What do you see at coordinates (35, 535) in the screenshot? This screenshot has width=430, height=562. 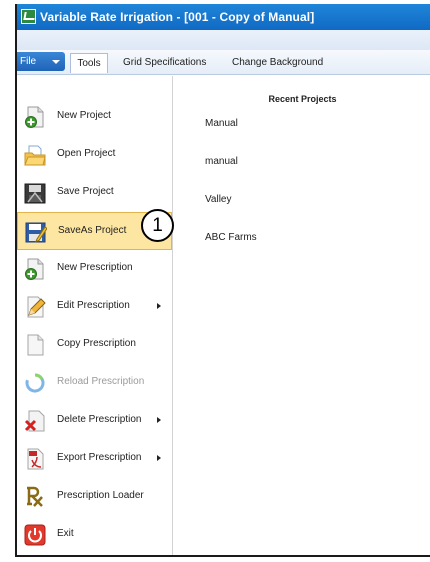 I see `power-icon` at bounding box center [35, 535].